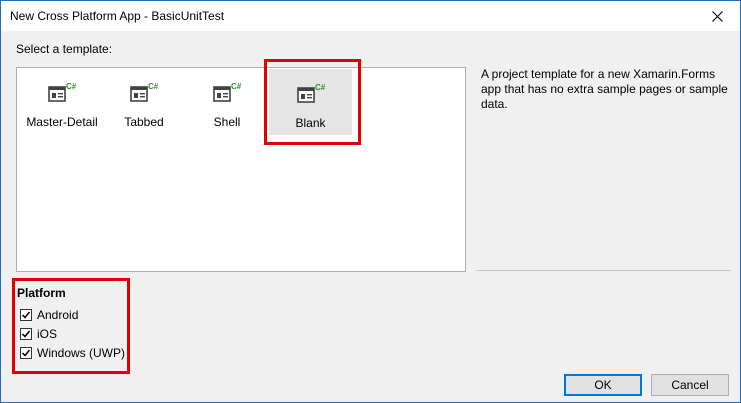 Image resolution: width=741 pixels, height=403 pixels. What do you see at coordinates (117, 16) in the screenshot?
I see `window-title: New Cross Platform App - BasicUnitTest` at bounding box center [117, 16].